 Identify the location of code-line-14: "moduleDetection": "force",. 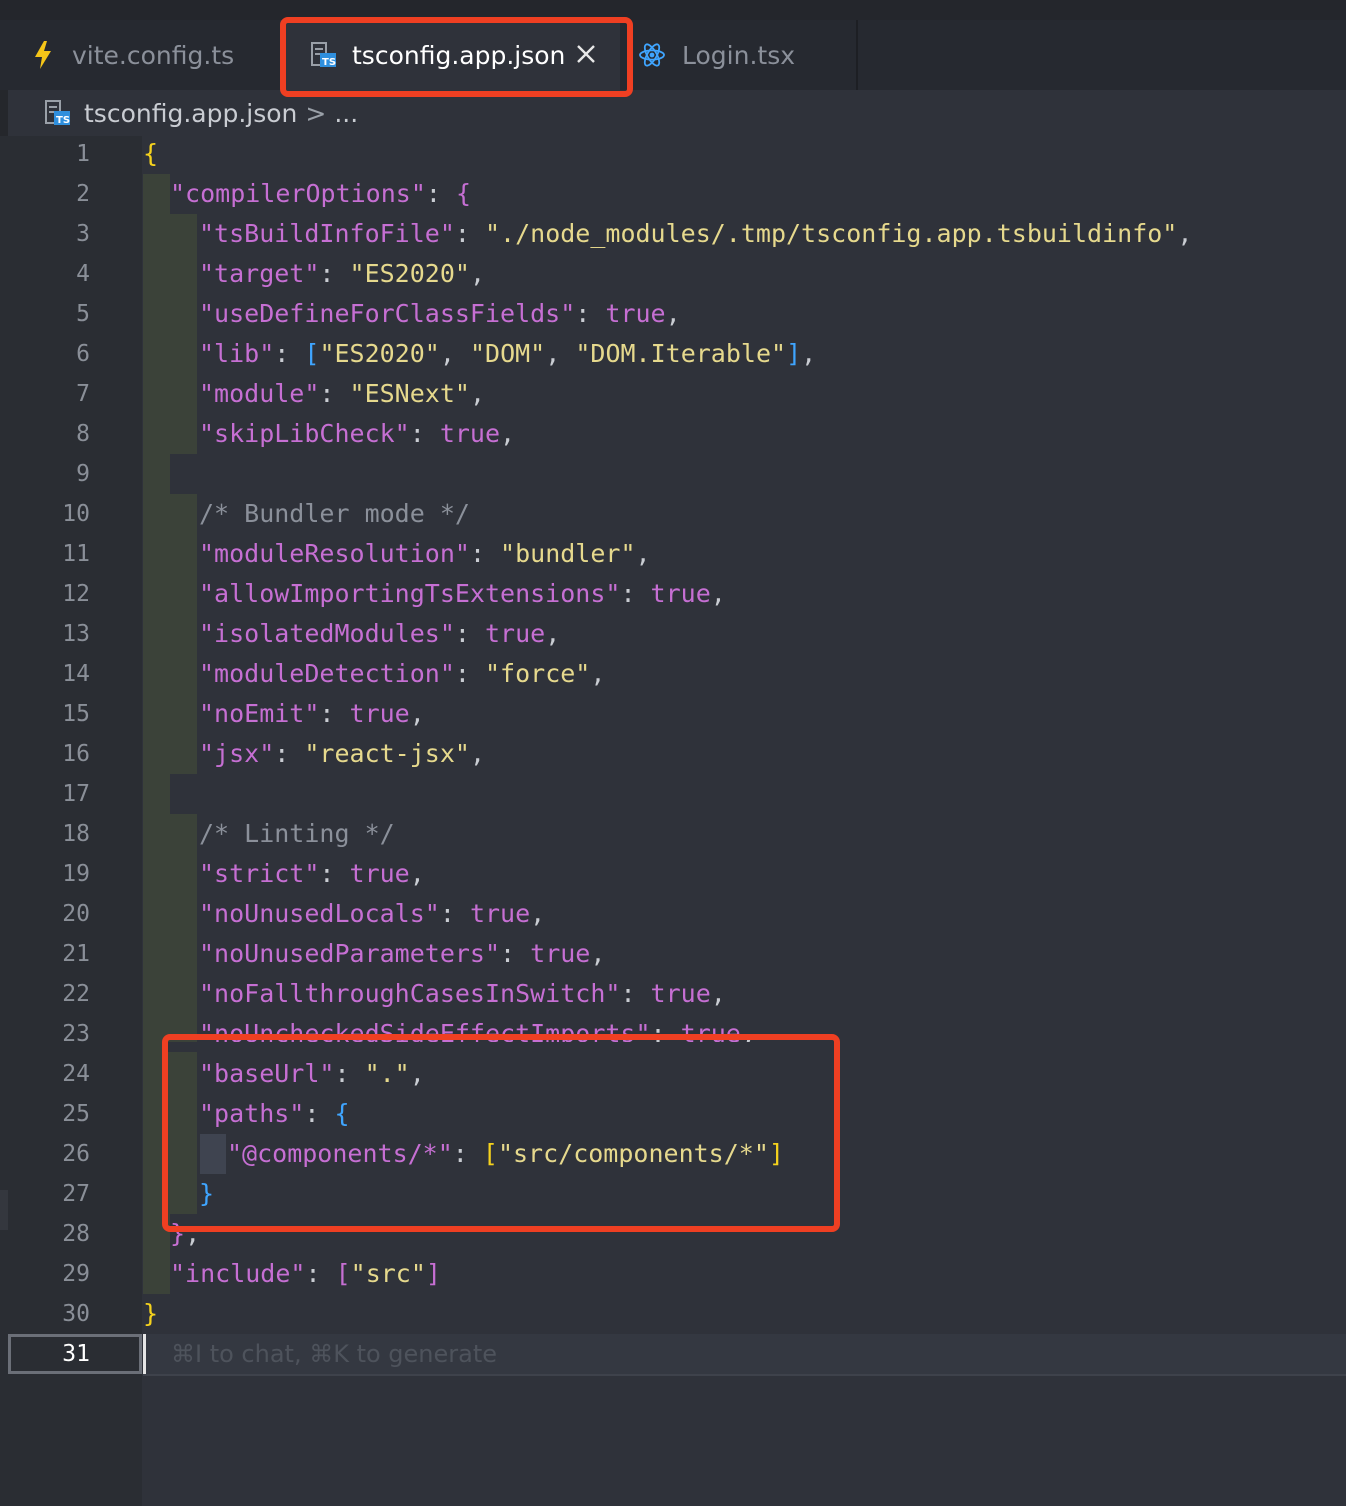
(402, 674).